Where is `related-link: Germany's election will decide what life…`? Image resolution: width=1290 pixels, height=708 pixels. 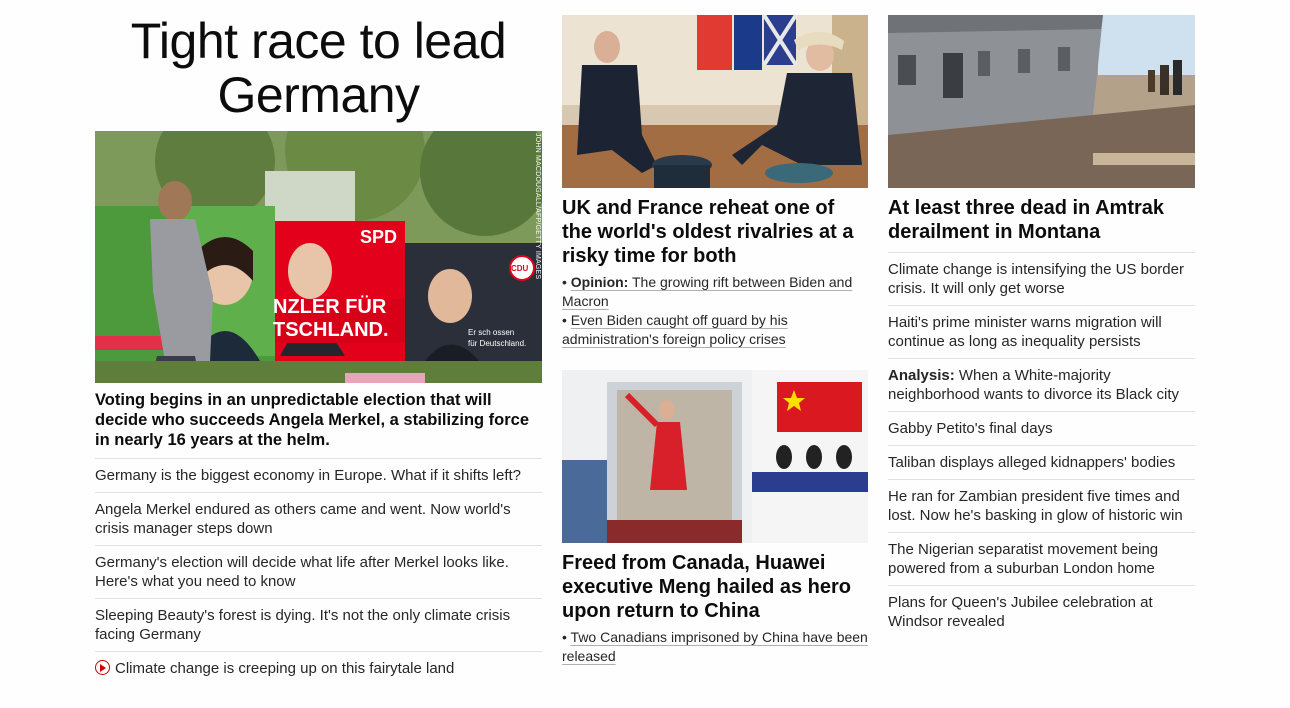
related-link: Germany's election will decide what life… is located at coordinates (302, 572).